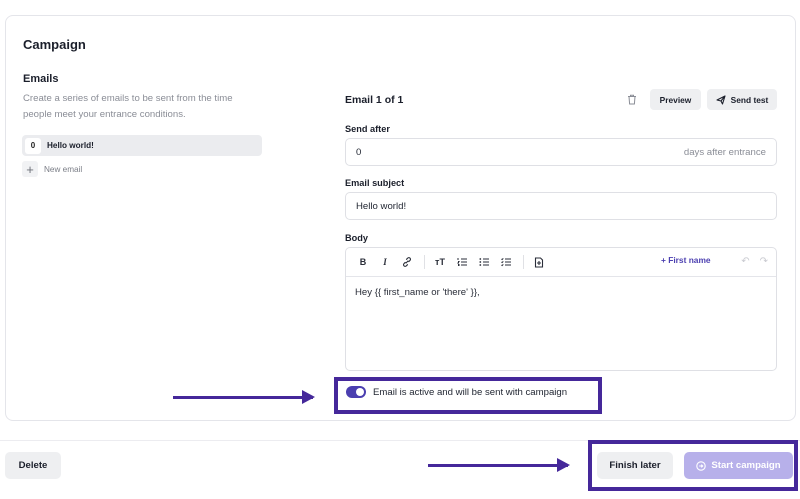 The height and width of the screenshot is (499, 800). I want to click on insert-icon, so click(539, 262).